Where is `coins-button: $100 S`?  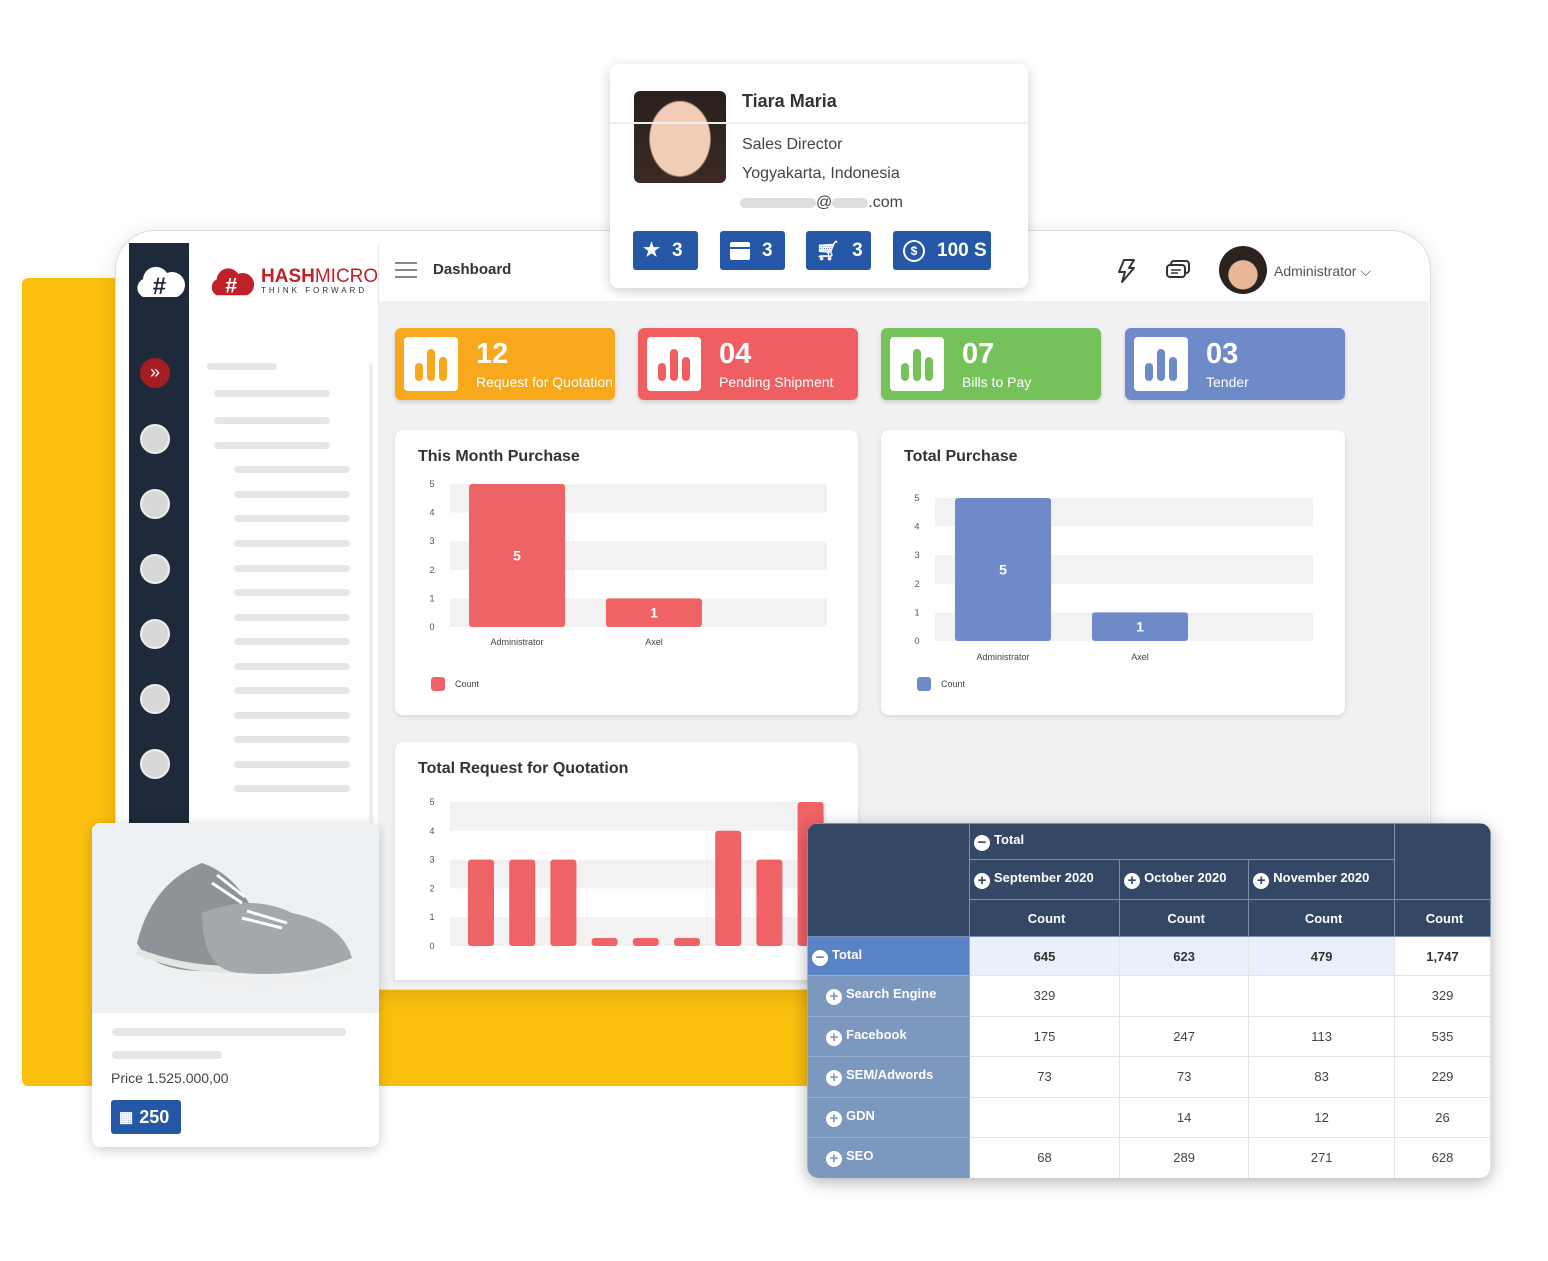
coins-button: $100 S is located at coordinates (942, 250).